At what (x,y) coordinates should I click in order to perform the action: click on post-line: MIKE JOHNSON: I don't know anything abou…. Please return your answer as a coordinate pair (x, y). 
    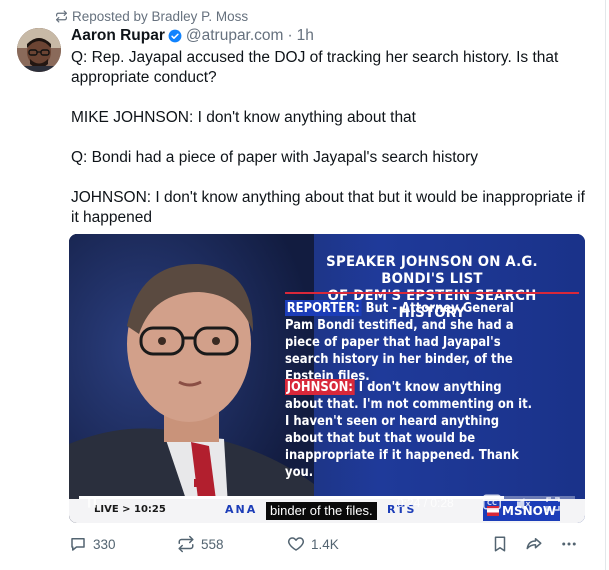
    Looking at the image, I should click on (243, 117).